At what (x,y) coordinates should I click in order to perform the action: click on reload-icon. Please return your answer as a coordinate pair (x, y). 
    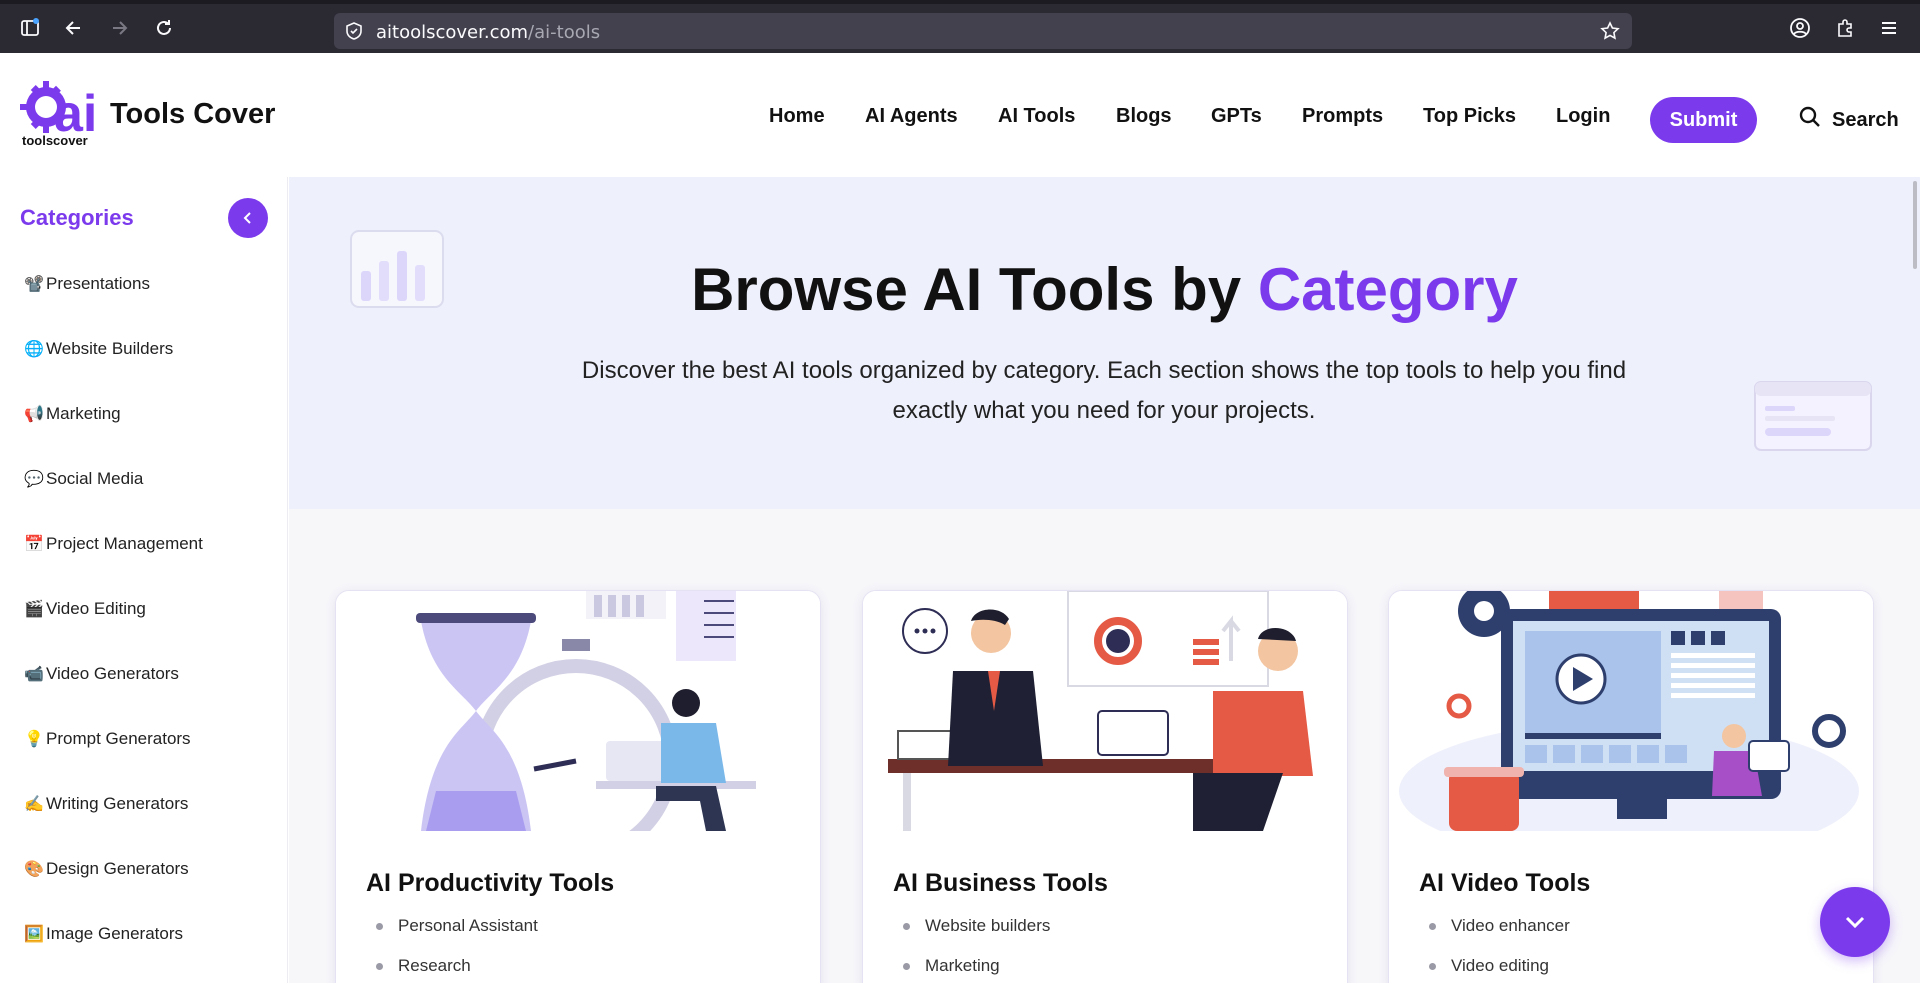
    Looking at the image, I should click on (164, 28).